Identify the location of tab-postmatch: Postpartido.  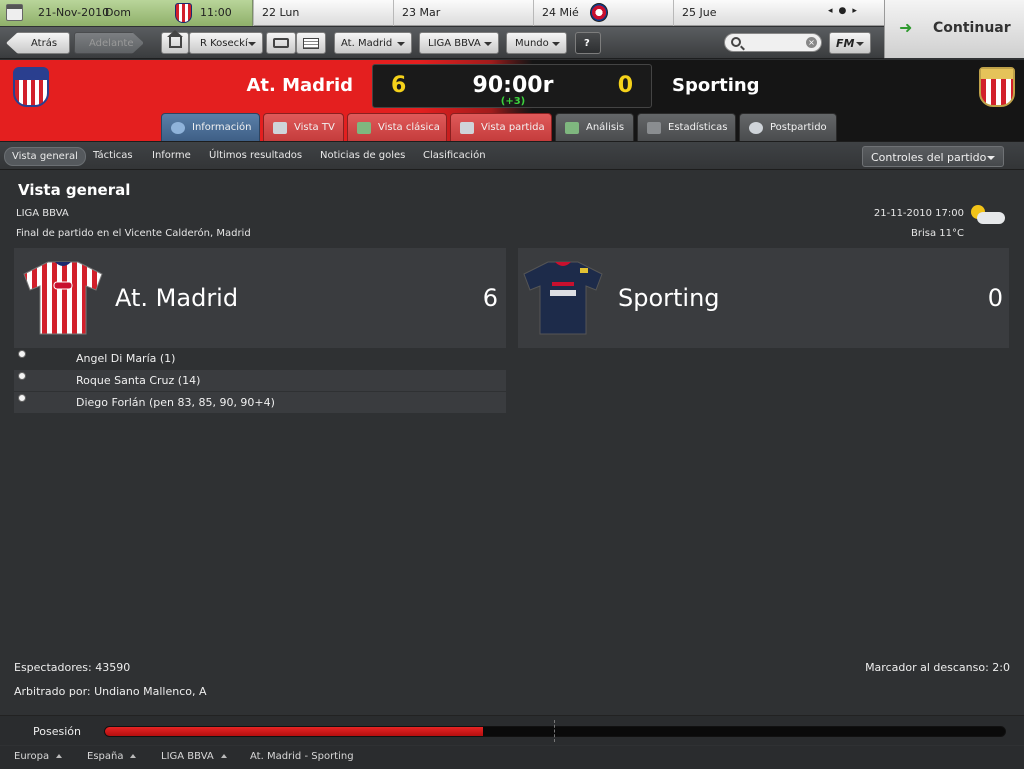
(788, 127).